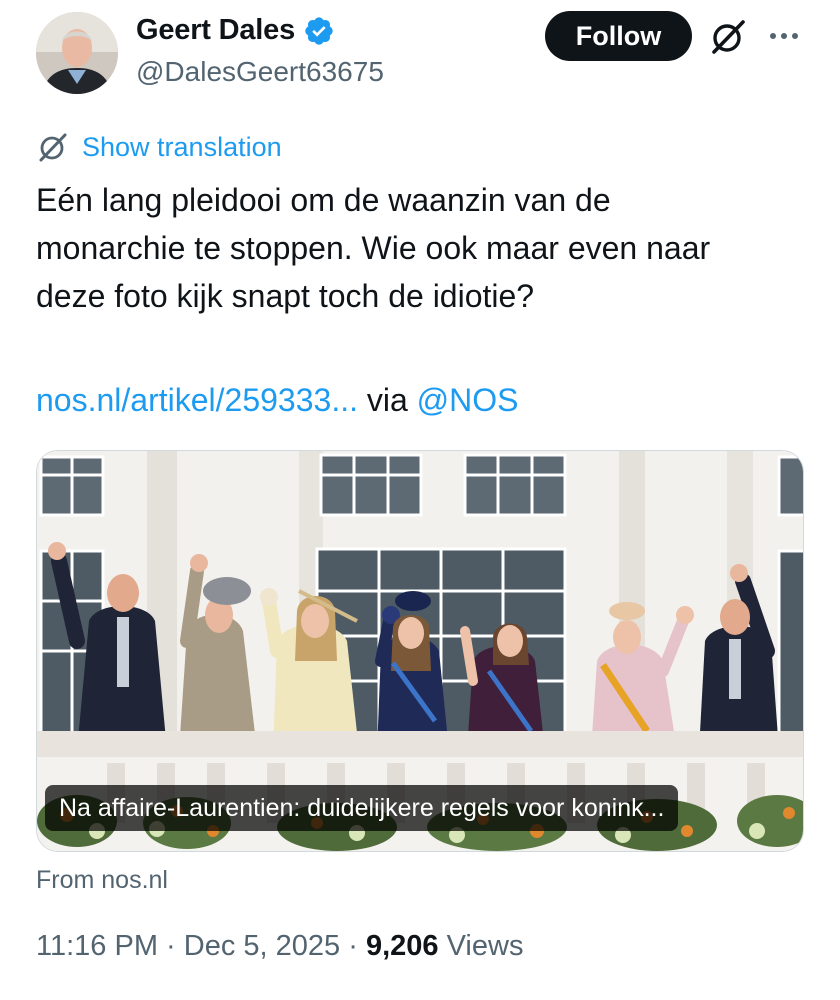 The width and height of the screenshot is (840, 1000). I want to click on author-name-row: Geert Dales, so click(235, 30).